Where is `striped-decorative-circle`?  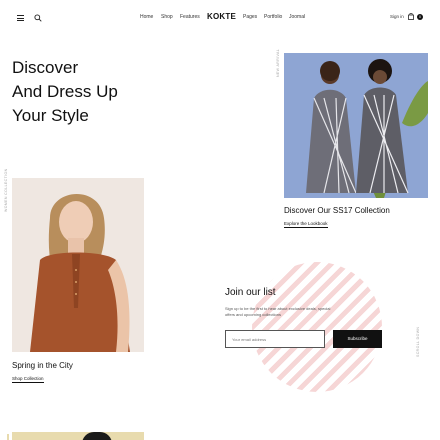
striped-decorative-circle is located at coordinates (317, 327).